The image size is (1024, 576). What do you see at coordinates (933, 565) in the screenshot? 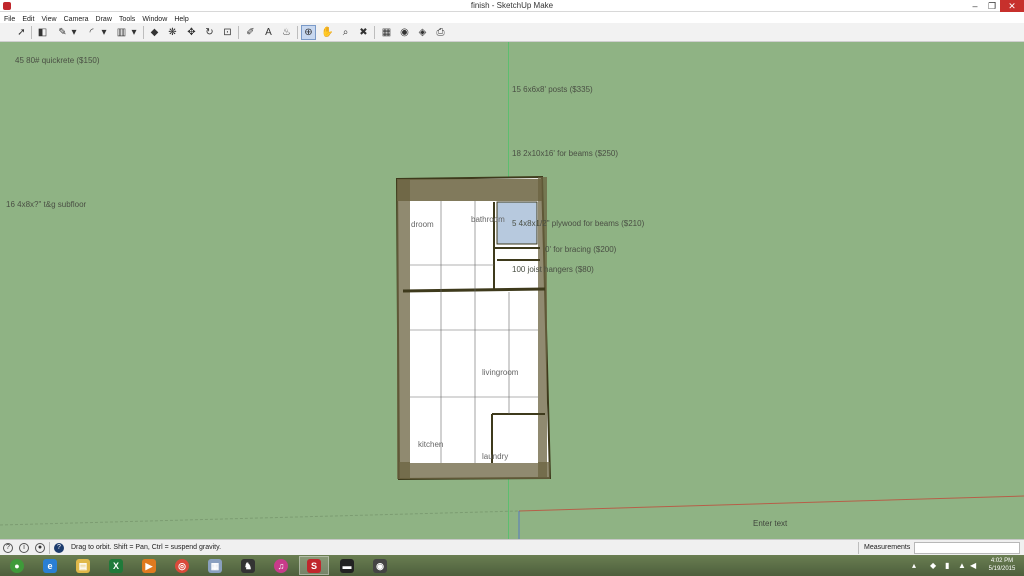
I see `tray-network-icon: ◆` at bounding box center [933, 565].